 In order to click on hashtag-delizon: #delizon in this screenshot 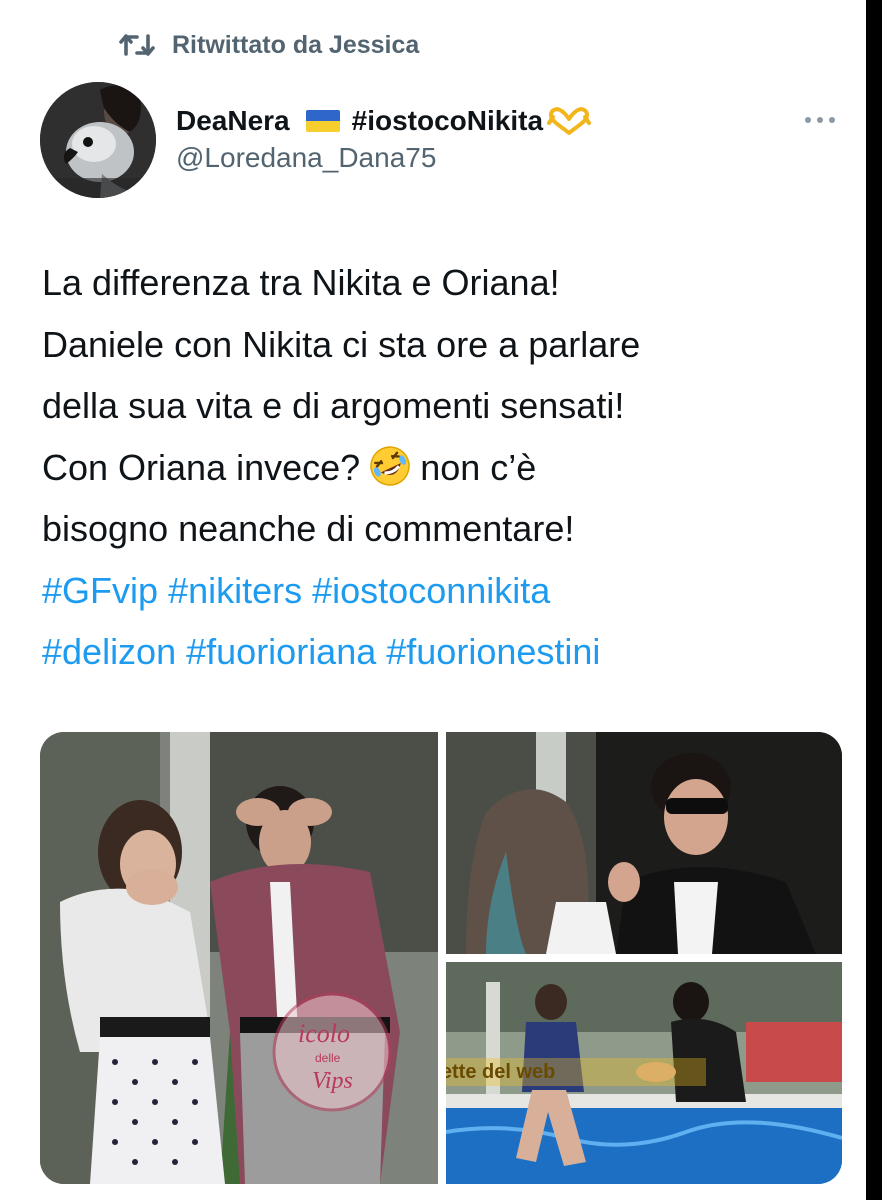, I will do `click(109, 651)`.